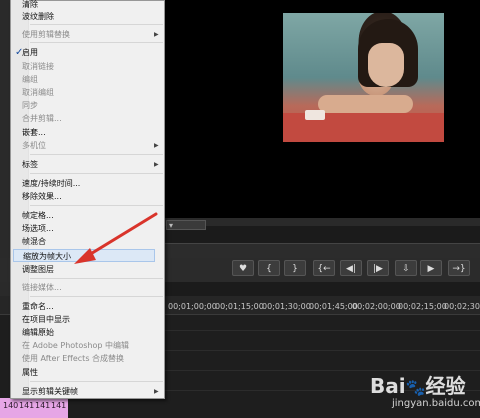 The image size is (480, 418). What do you see at coordinates (406, 268) in the screenshot?
I see `insert-icon: ⇩` at bounding box center [406, 268].